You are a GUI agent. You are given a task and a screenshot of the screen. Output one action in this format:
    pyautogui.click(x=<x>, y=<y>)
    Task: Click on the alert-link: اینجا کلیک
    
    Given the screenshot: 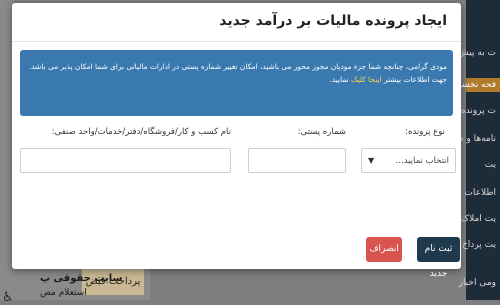 What is the action you would take?
    pyautogui.click(x=366, y=79)
    